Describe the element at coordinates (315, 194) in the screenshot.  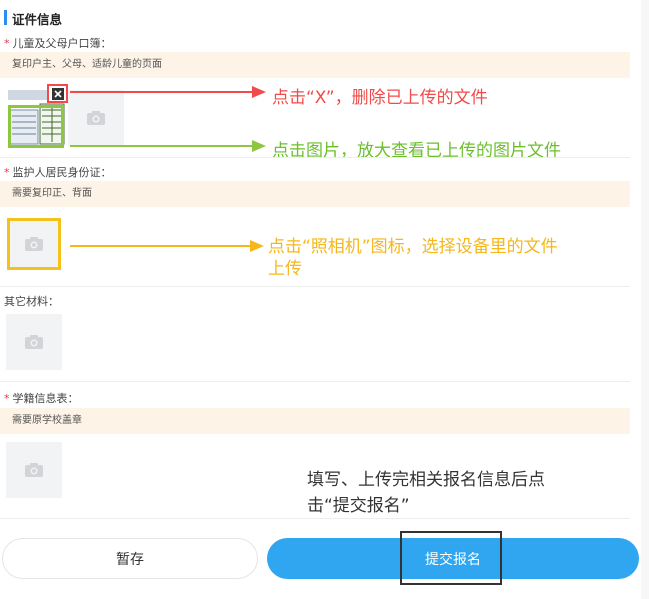
I see `guardian-id-hint: 需要复印正、背面` at that location.